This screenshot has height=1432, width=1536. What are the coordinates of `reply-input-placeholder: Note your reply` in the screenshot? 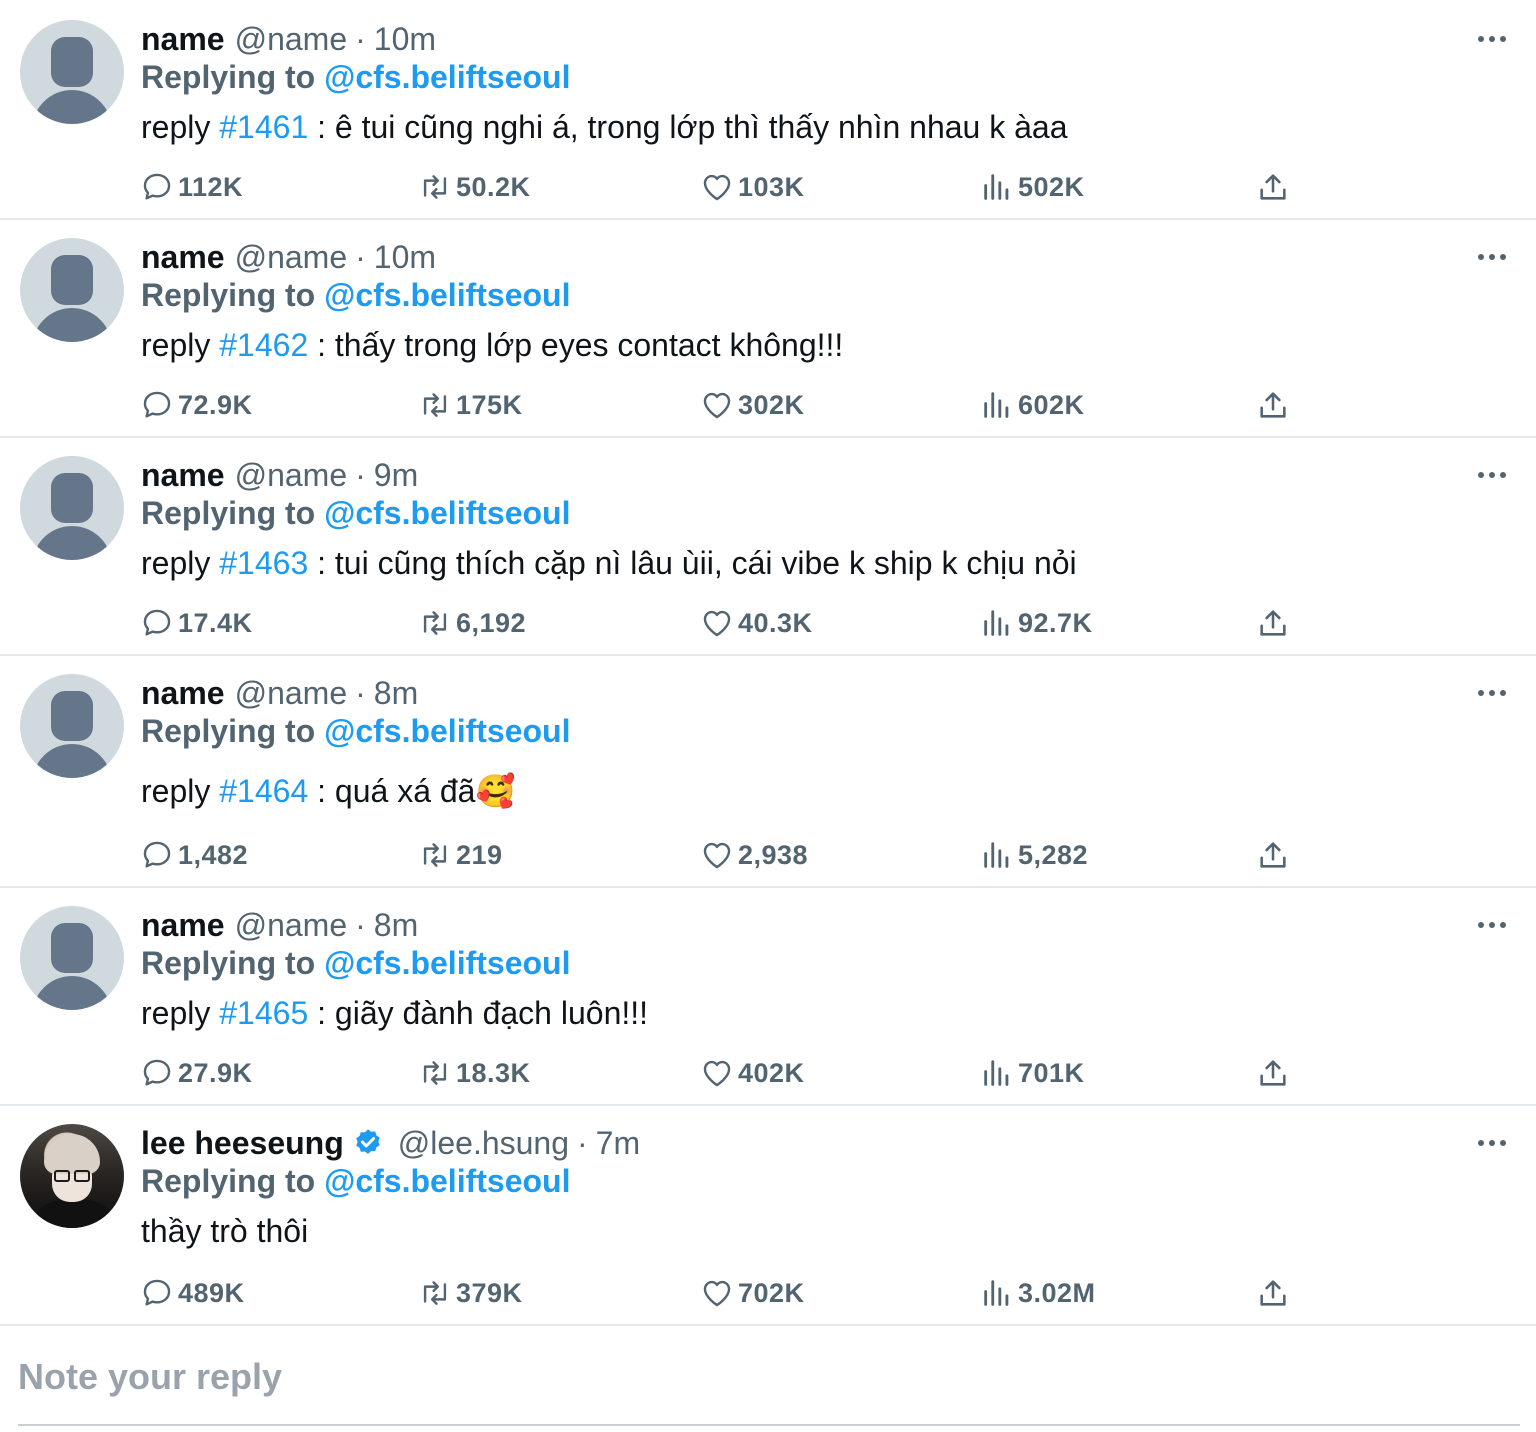 It's located at (150, 1377).